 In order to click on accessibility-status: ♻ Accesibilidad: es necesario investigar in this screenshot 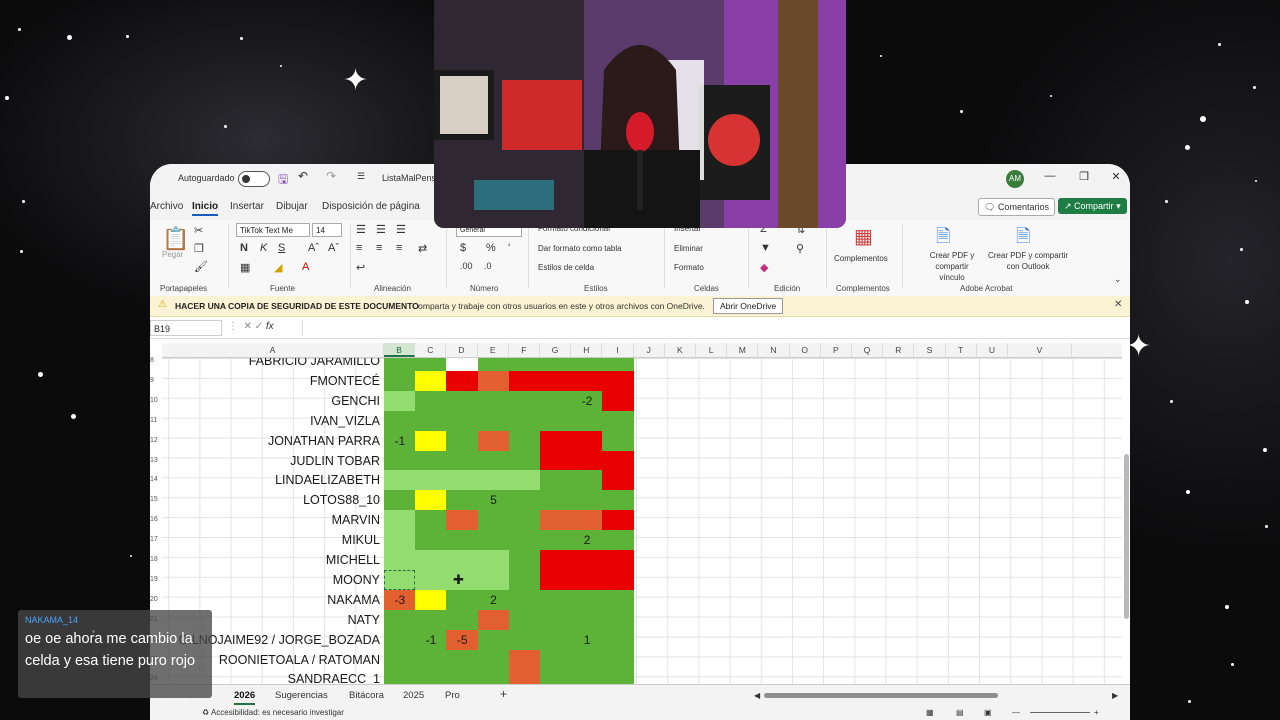, I will do `click(273, 712)`.